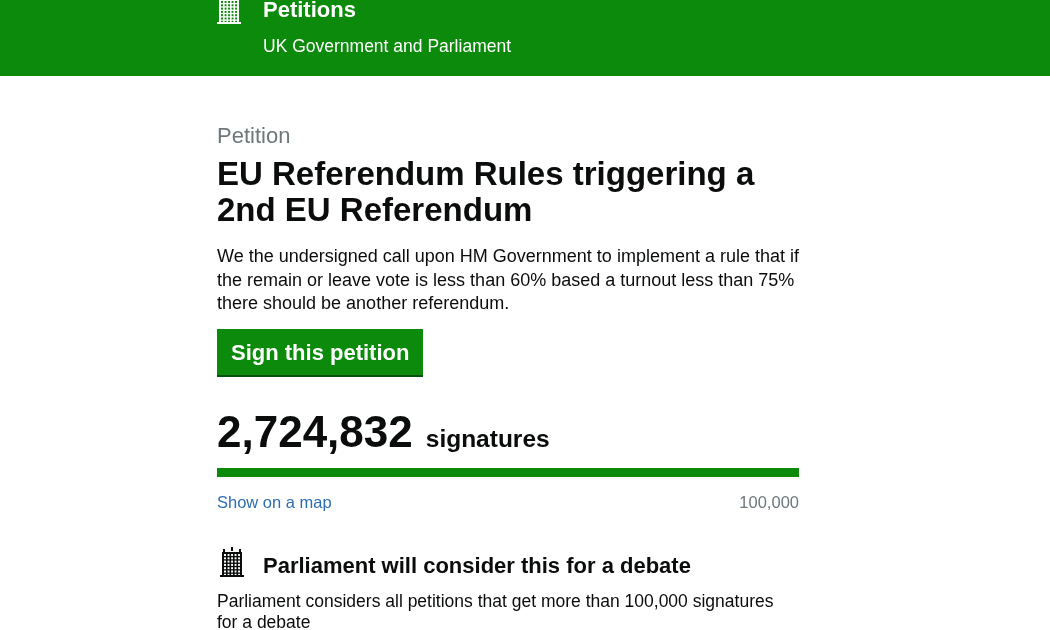 This screenshot has height=630, width=1050. Describe the element at coordinates (508, 280) in the screenshot. I see `petition-description: We the undersigned call upon HM Government to implement a rule that if the remain or leave vote is less than 60% based a turnout less than 75% there should be another referendum.` at that location.